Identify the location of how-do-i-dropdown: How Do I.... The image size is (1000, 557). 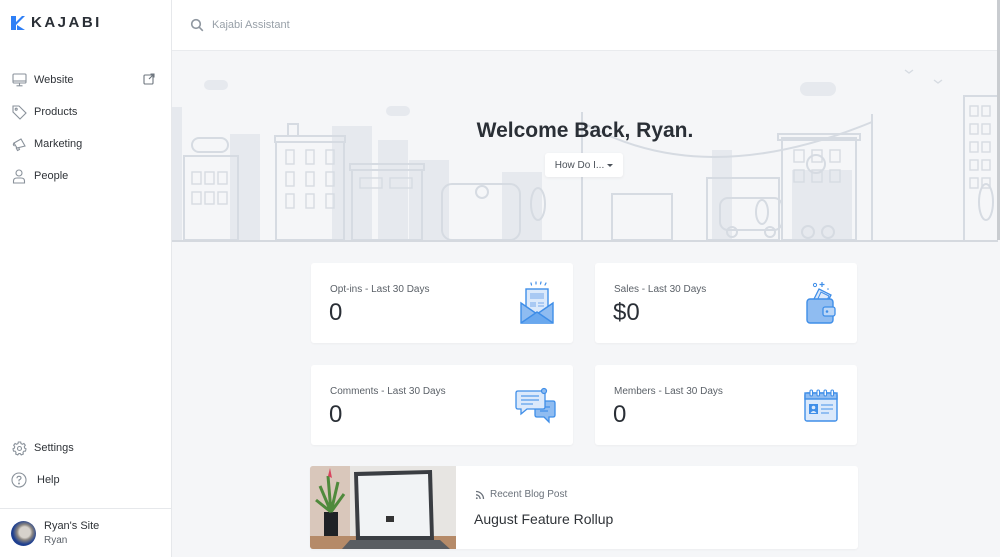
(584, 165).